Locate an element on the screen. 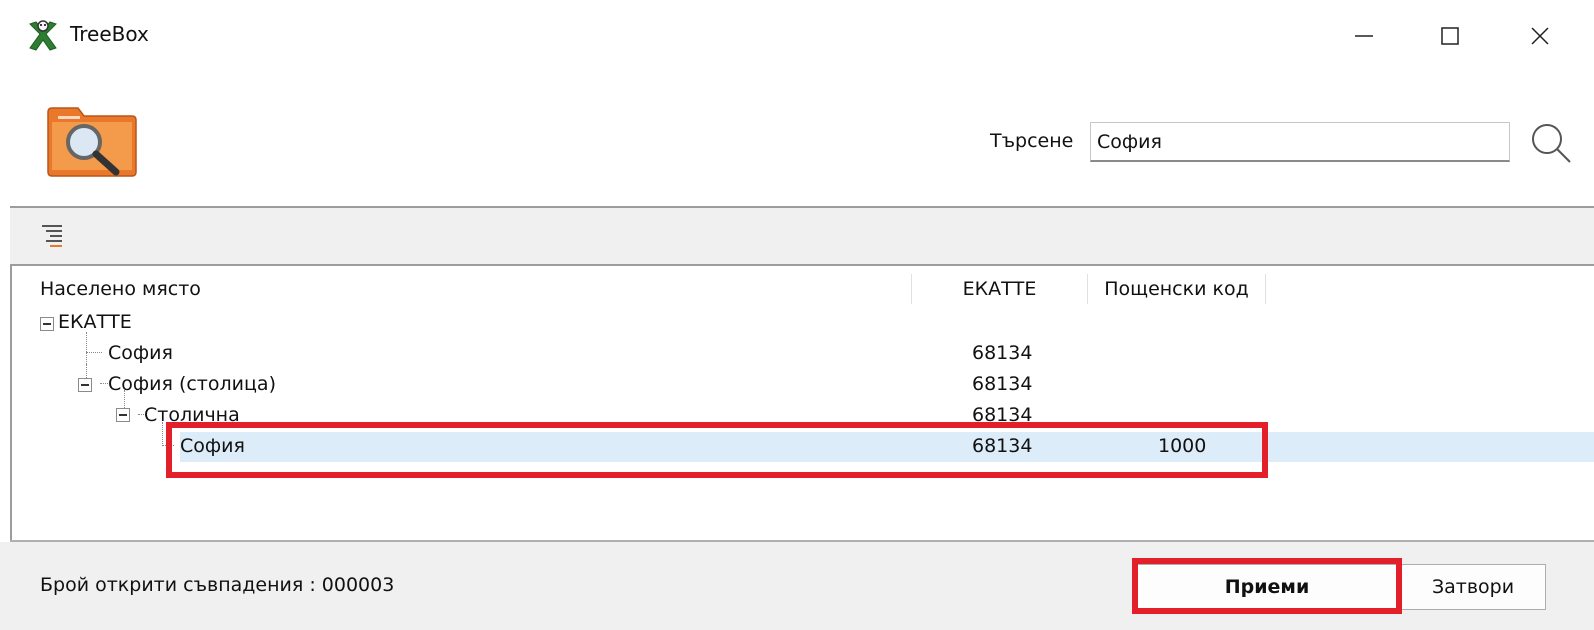 The height and width of the screenshot is (630, 1594). tree-row-selected: София 68134 1000 is located at coordinates (810, 447).